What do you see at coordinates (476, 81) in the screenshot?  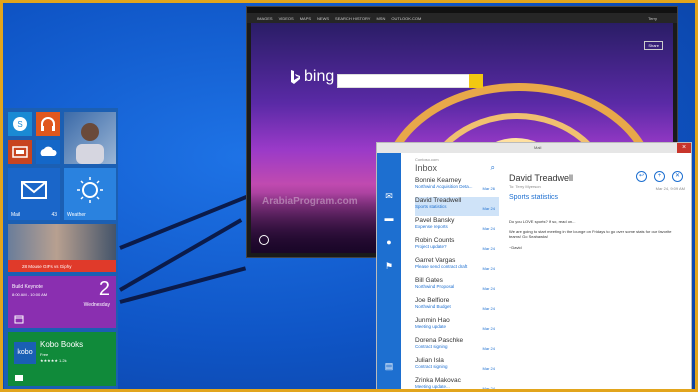 I see `bing-search-button` at bounding box center [476, 81].